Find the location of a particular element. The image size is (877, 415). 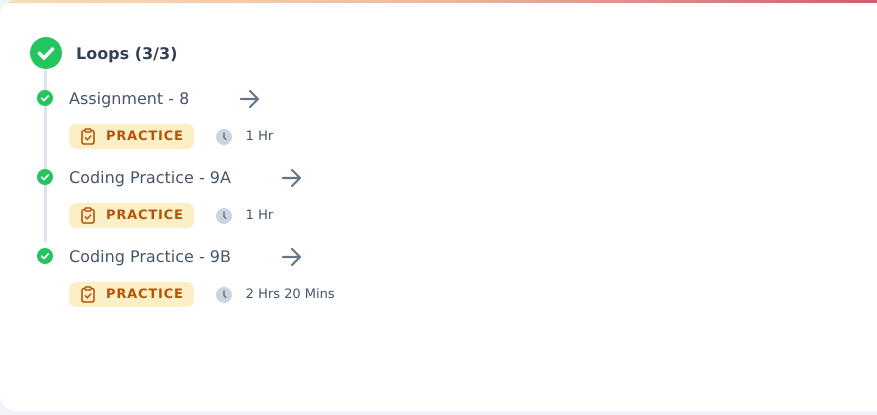

item-title-link: Coding Practice - 9A is located at coordinates (150, 178).